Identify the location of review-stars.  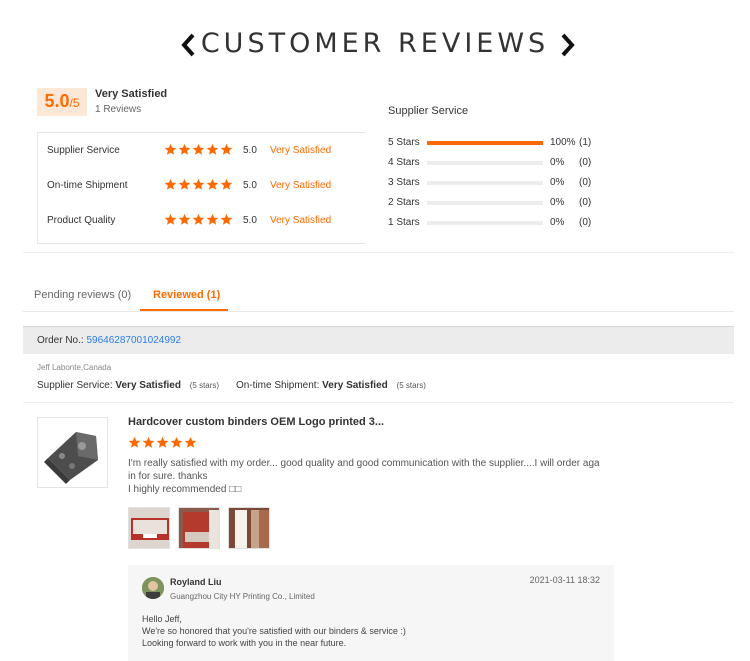
(162, 442).